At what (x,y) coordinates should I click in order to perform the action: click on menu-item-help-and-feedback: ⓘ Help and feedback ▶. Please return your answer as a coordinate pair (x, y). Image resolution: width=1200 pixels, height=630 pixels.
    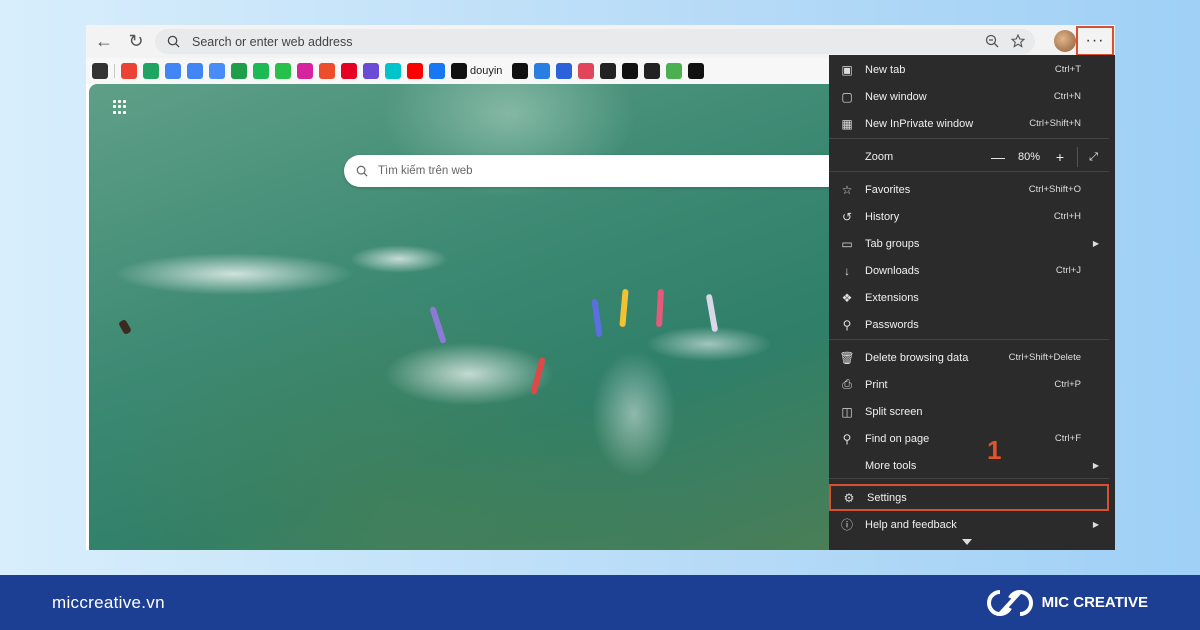
    Looking at the image, I should click on (969, 524).